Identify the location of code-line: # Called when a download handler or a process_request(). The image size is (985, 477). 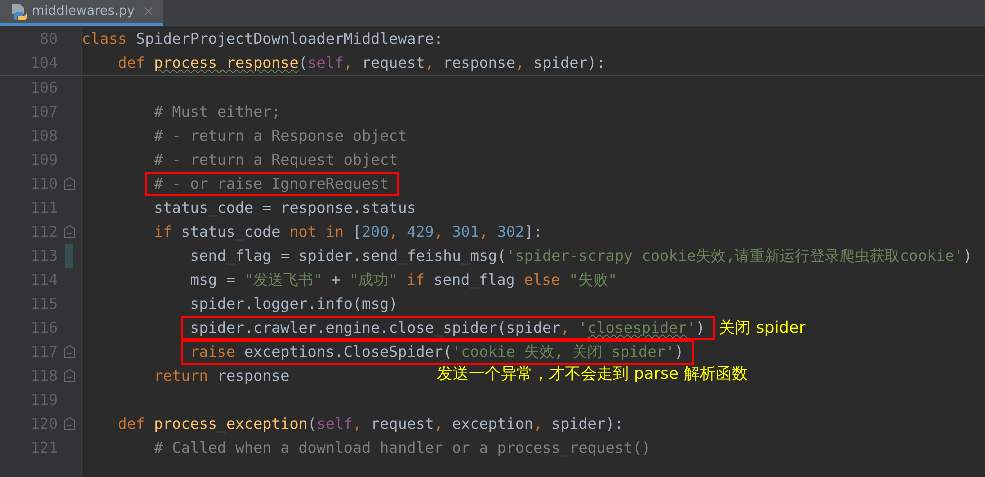
(402, 448).